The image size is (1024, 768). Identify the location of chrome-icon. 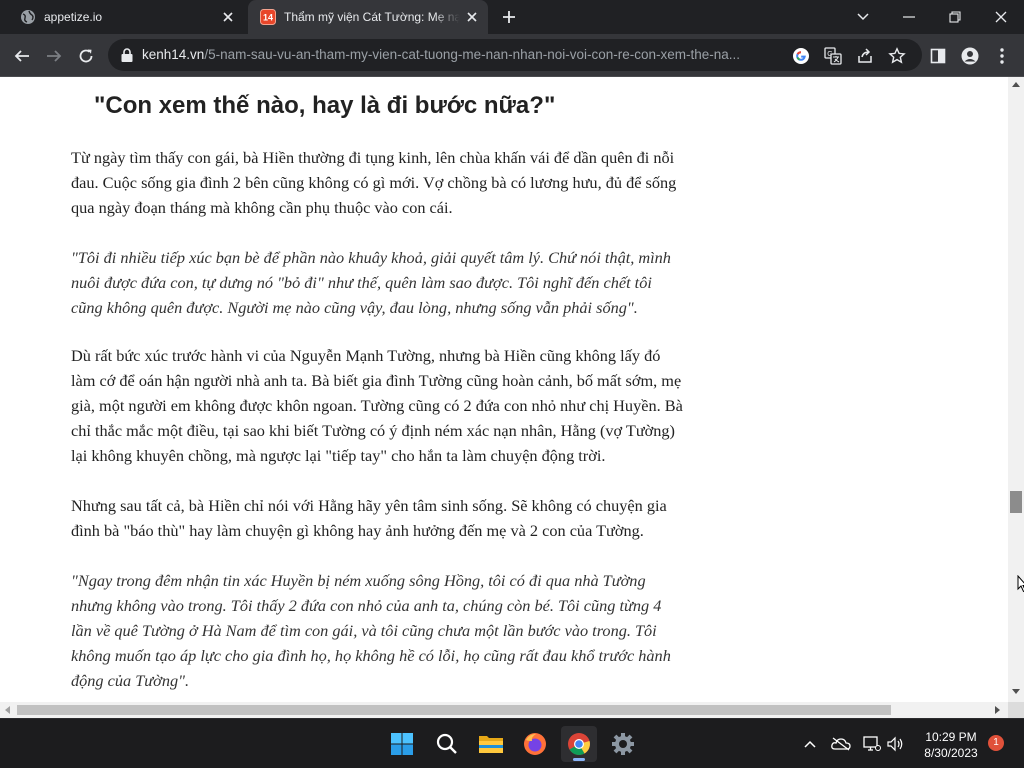
(579, 744).